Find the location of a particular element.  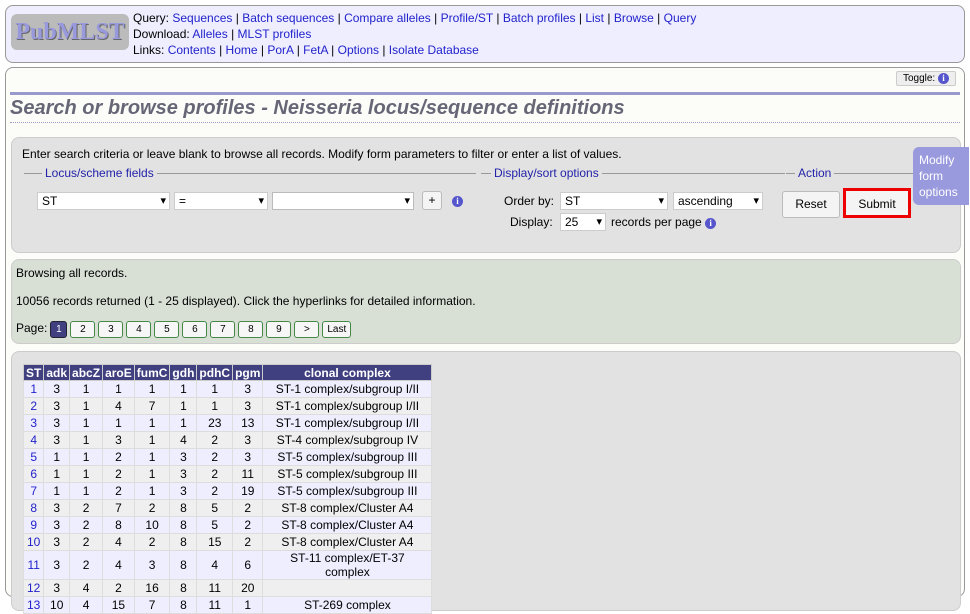

table-cell: 13 is located at coordinates (248, 423).